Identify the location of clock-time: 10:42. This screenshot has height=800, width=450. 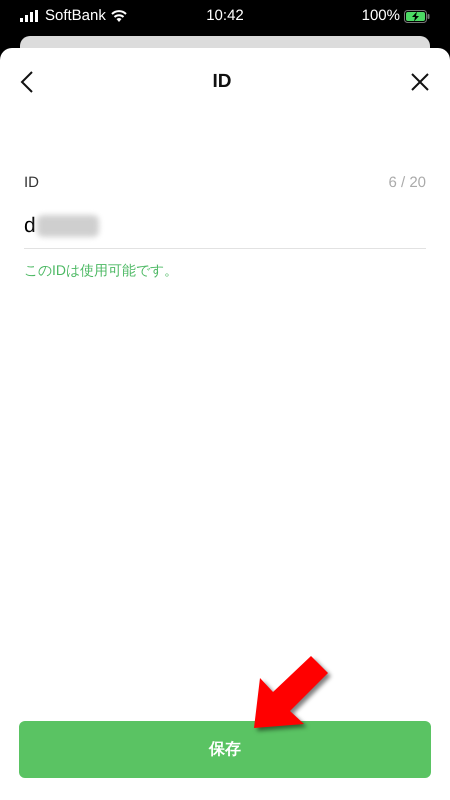
(225, 15).